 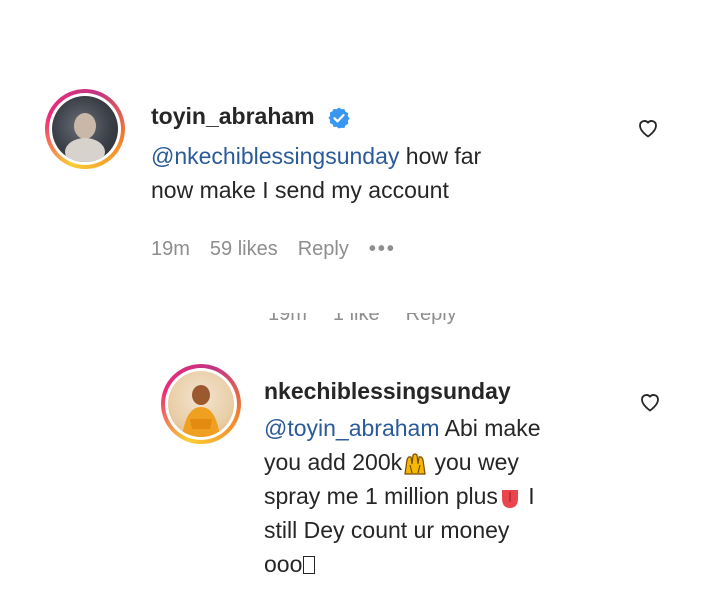 I want to click on raised-hands-icon, so click(x=415, y=464).